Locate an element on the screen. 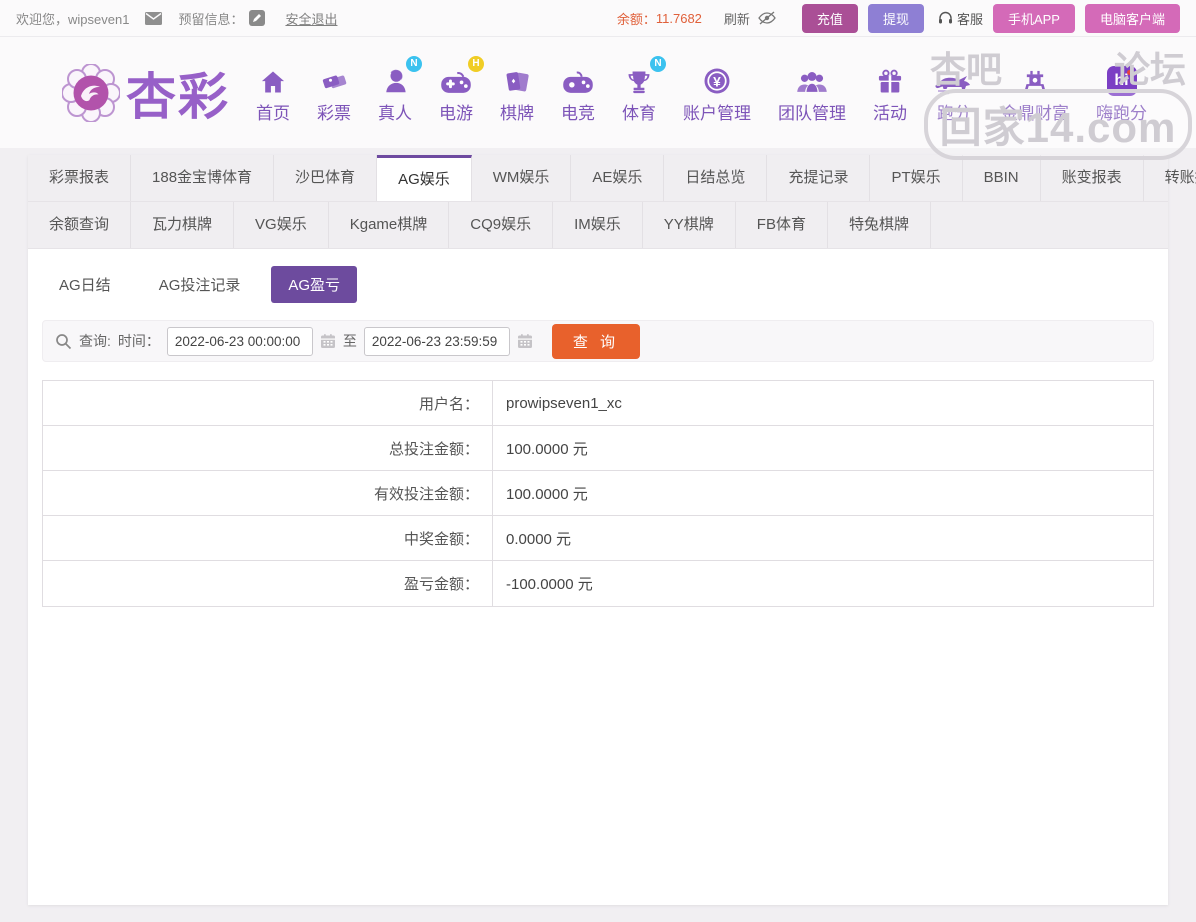  row-label: 有效投注金额： is located at coordinates (268, 493).